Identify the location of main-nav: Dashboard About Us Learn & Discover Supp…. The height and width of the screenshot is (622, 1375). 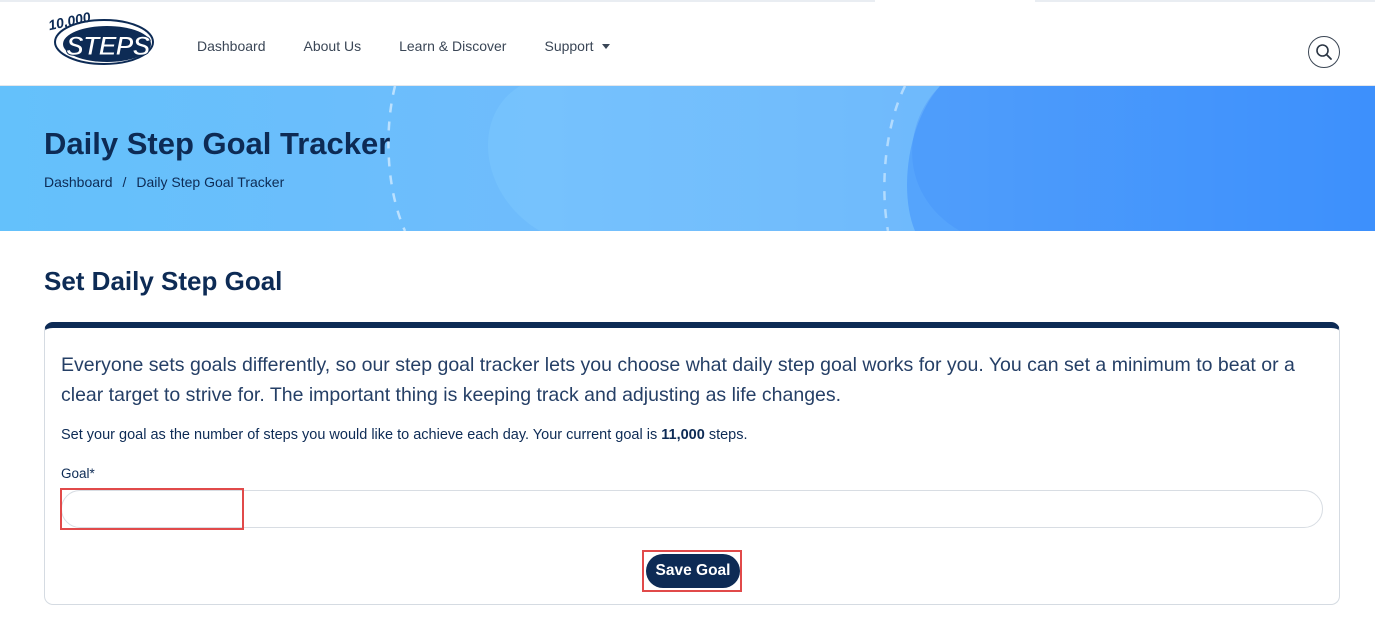
(422, 46).